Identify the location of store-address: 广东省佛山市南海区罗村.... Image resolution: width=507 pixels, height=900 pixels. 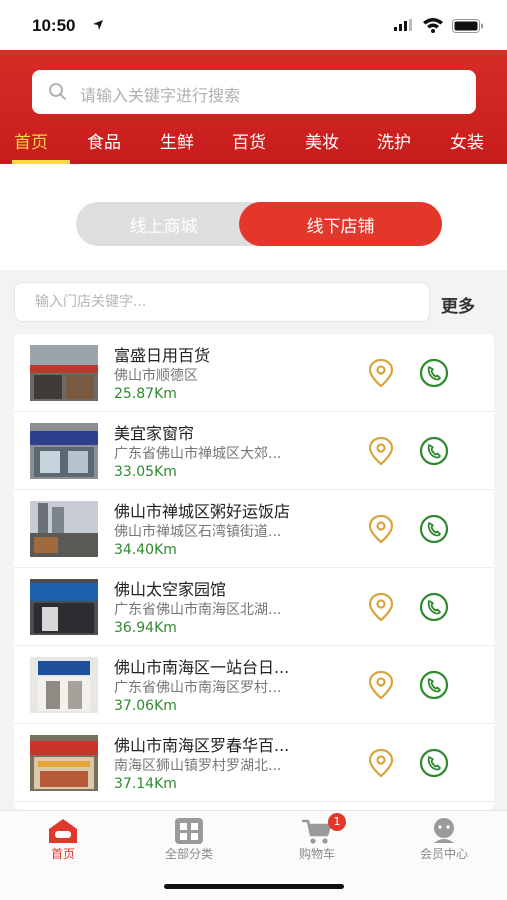
(198, 688).